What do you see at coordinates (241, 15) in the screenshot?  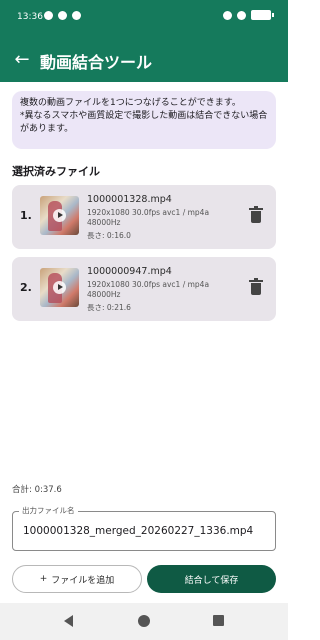 I see `wifi-icon` at bounding box center [241, 15].